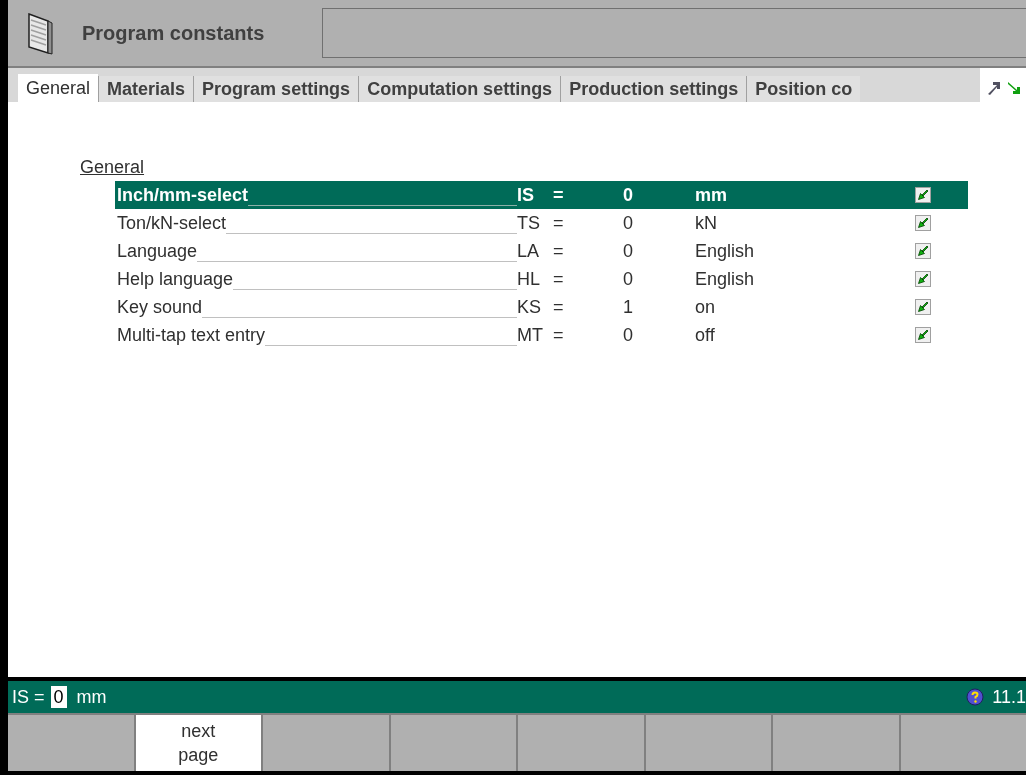 This screenshot has width=1026, height=775. What do you see at coordinates (1009, 697) in the screenshot?
I see `version-label: 11.1` at bounding box center [1009, 697].